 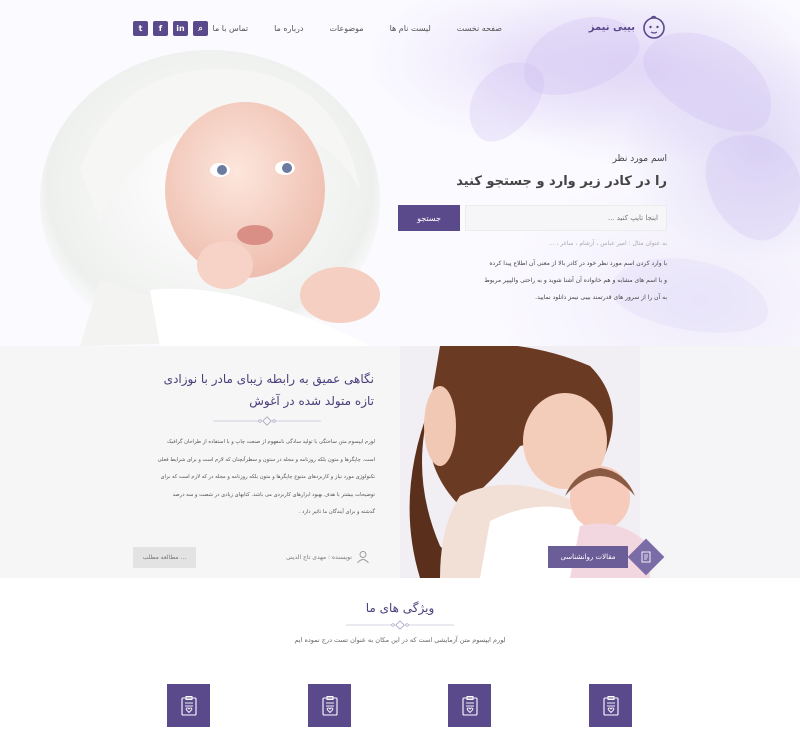 What do you see at coordinates (561, 181) in the screenshot?
I see `hero-title: را در کادر زیر وارد و جستجو کنید` at bounding box center [561, 181].